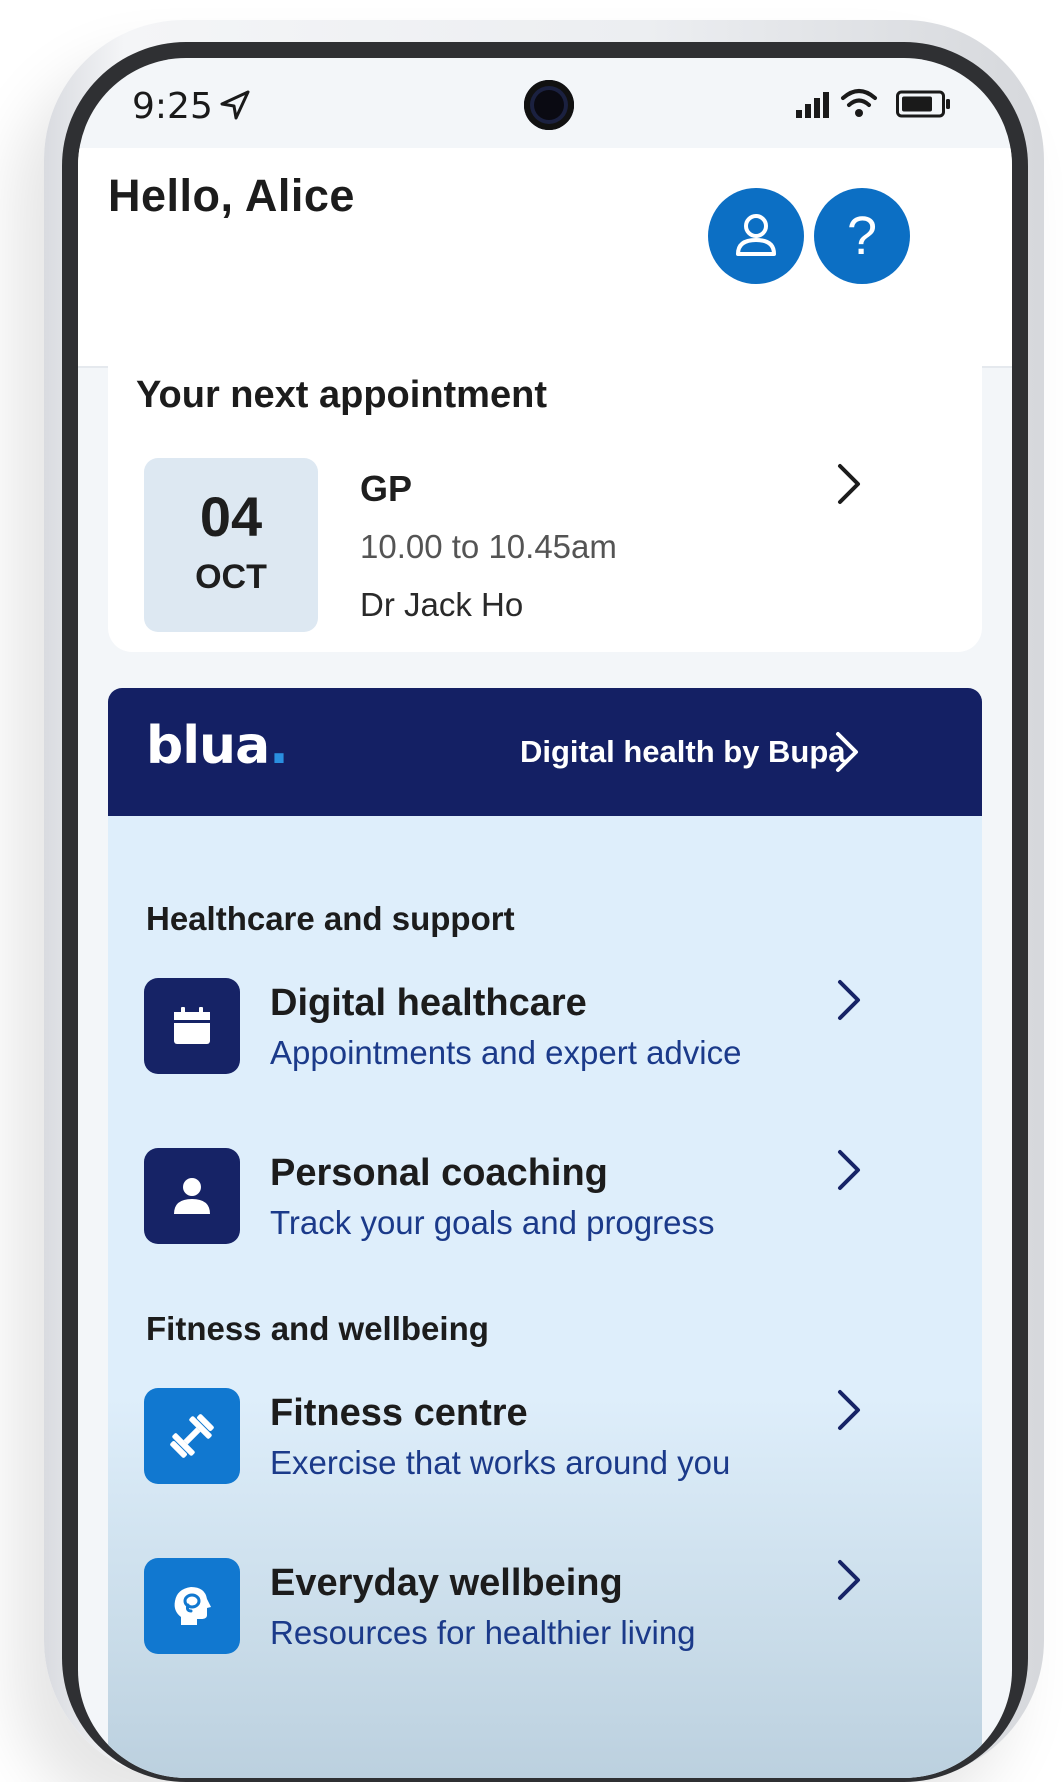 This screenshot has width=1063, height=1782. I want to click on location-arrow-icon, so click(235, 105).